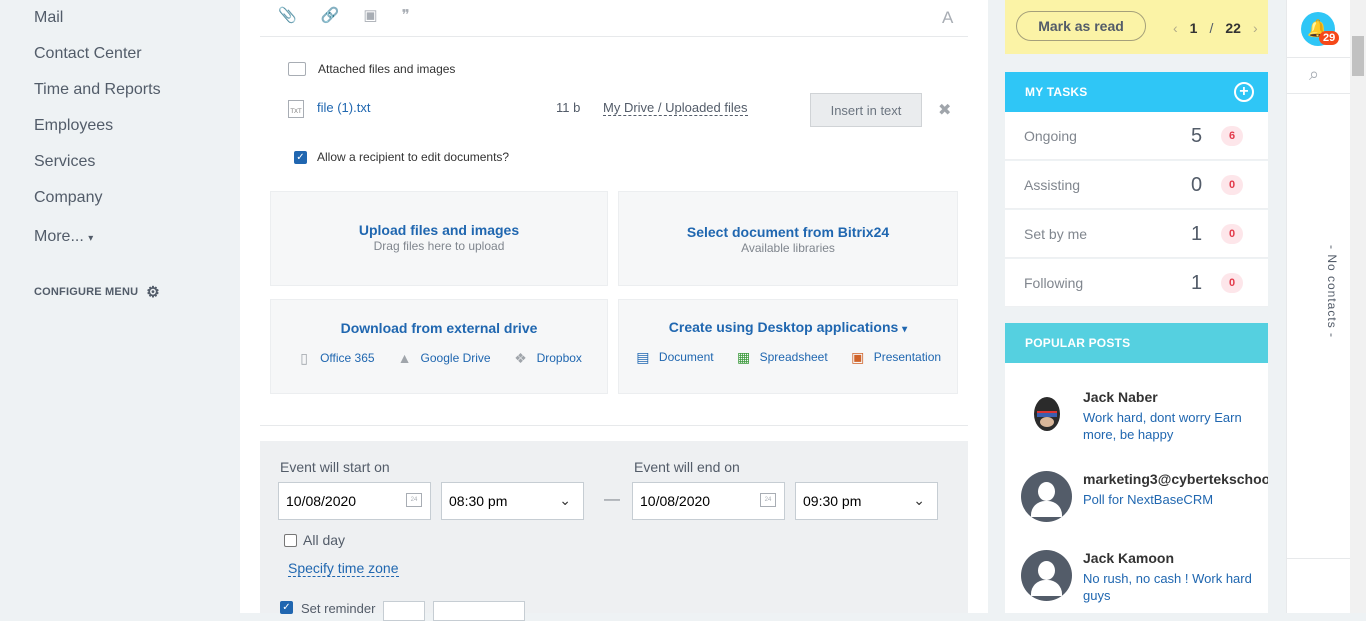  I want to click on task-badge: 0, so click(1232, 283).